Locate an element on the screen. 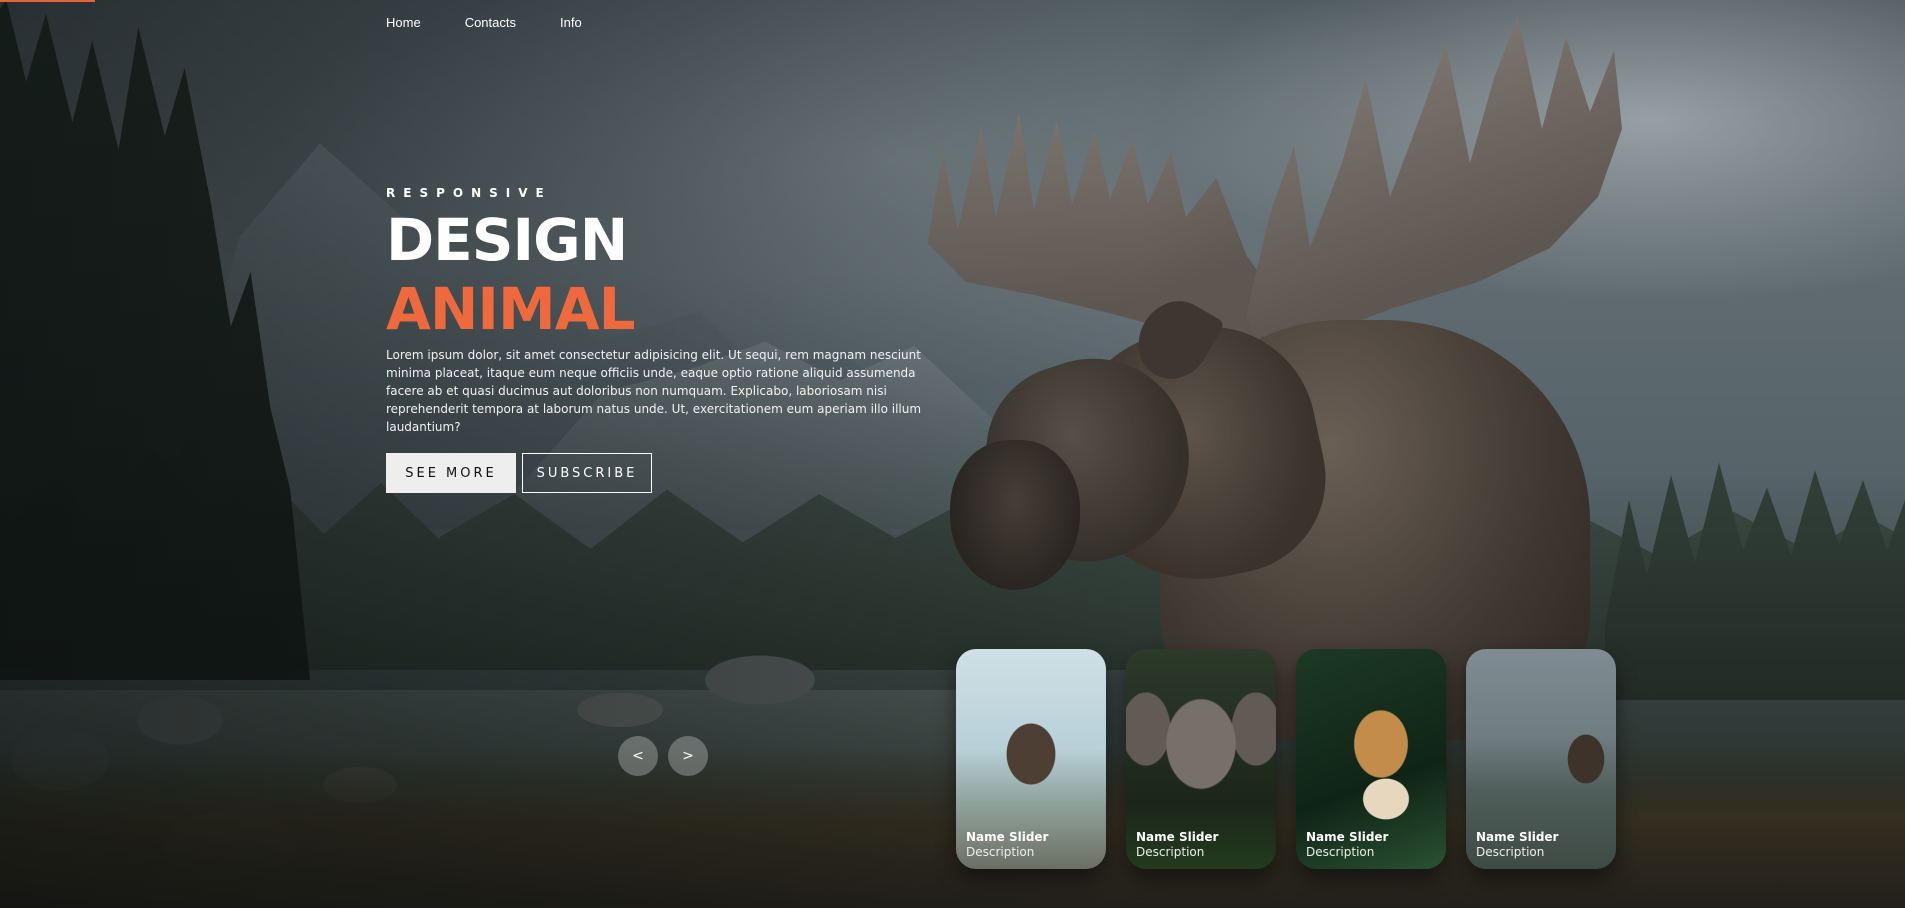  corner-accent-bar is located at coordinates (47, 1).